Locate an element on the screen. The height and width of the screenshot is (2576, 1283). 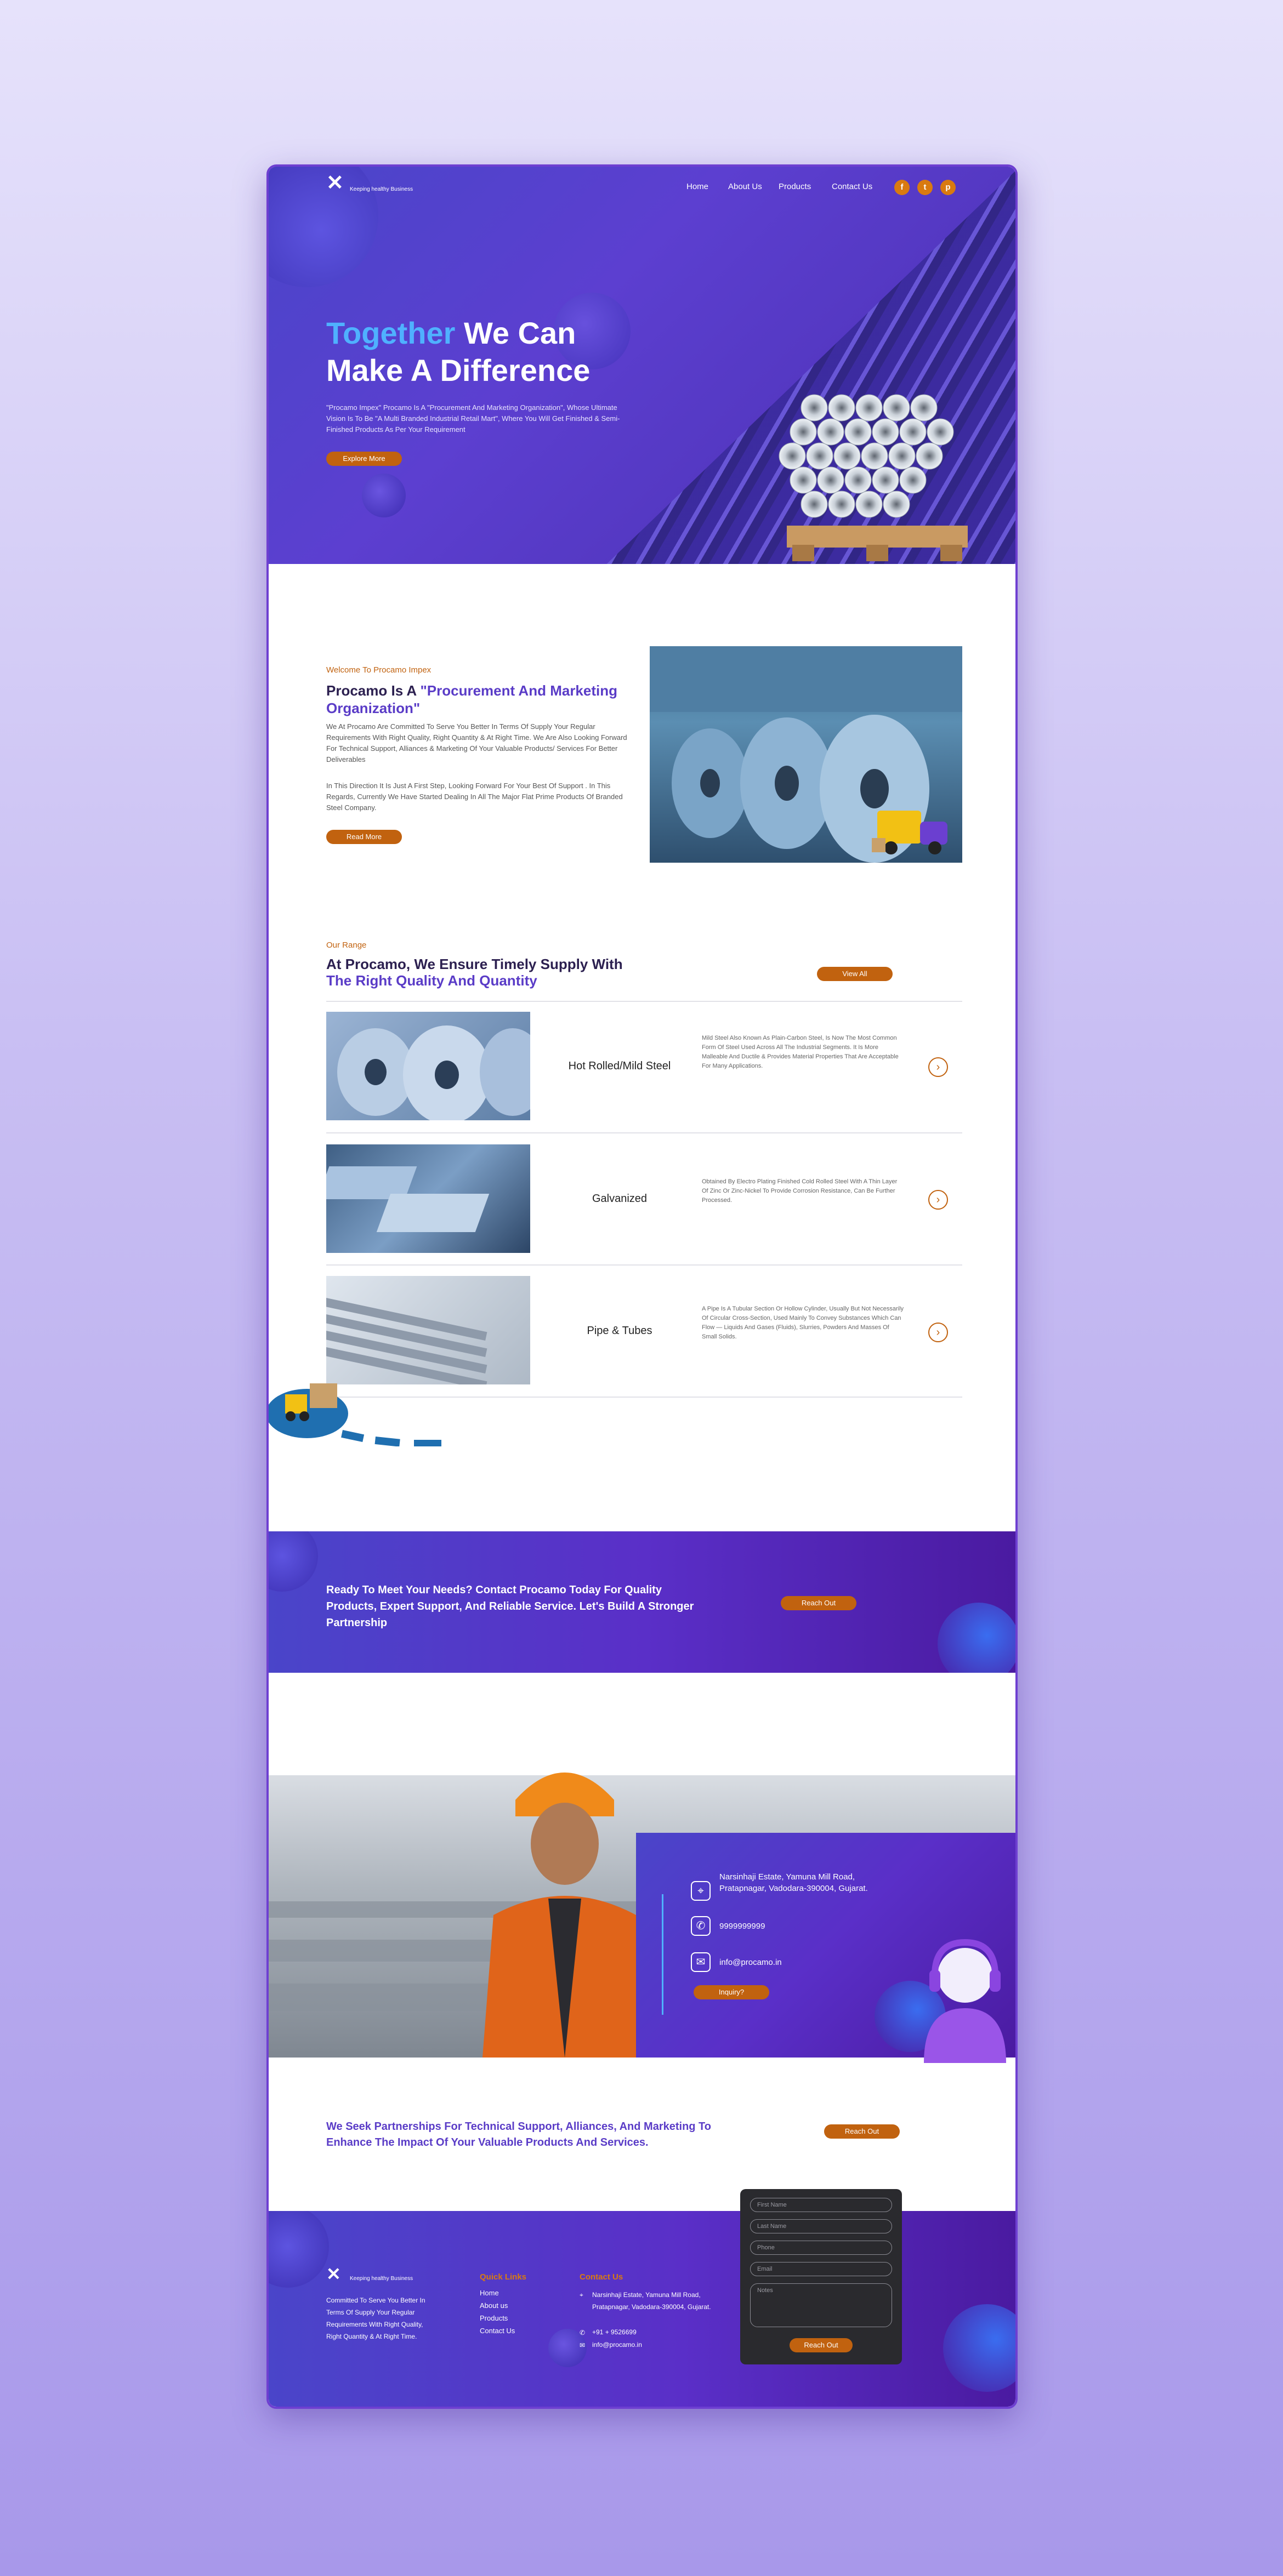
quick-links-title: Quick Links is located at coordinates (504, 2277).